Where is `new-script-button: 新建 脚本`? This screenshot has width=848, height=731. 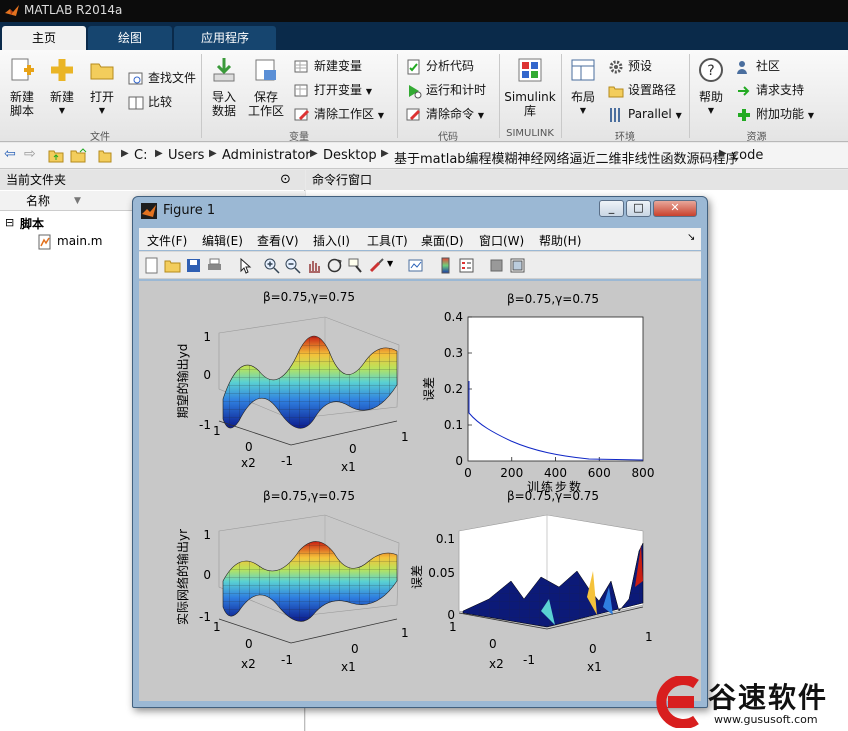 new-script-button: 新建 脚本 is located at coordinates (22, 87).